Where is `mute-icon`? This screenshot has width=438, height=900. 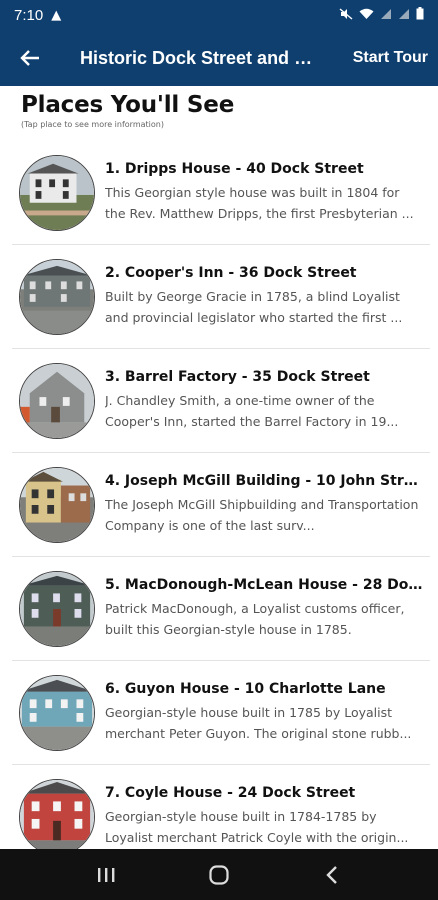 mute-icon is located at coordinates (346, 15).